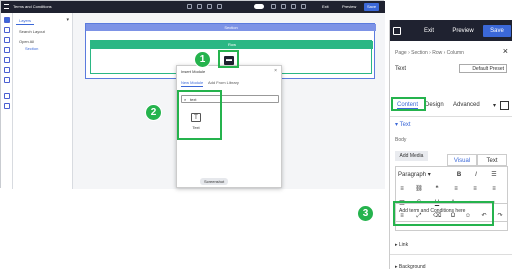  What do you see at coordinates (7, 96) in the screenshot?
I see `tools-icon` at bounding box center [7, 96].